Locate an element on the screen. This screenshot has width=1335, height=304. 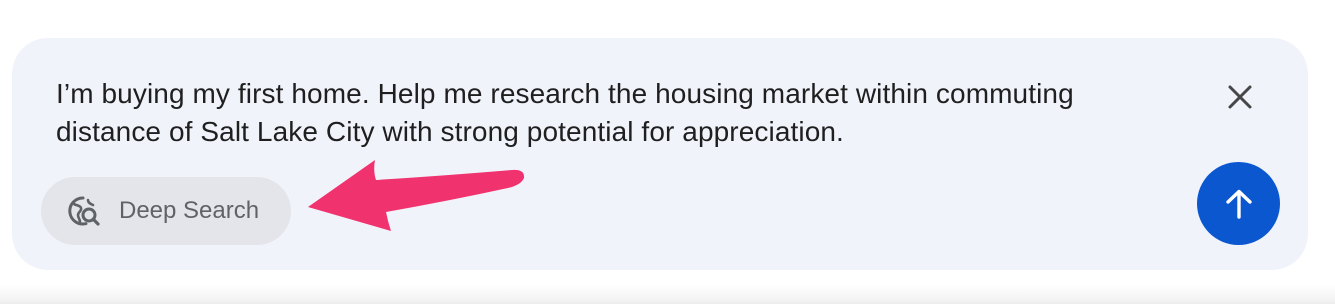
send-button is located at coordinates (1238, 203).